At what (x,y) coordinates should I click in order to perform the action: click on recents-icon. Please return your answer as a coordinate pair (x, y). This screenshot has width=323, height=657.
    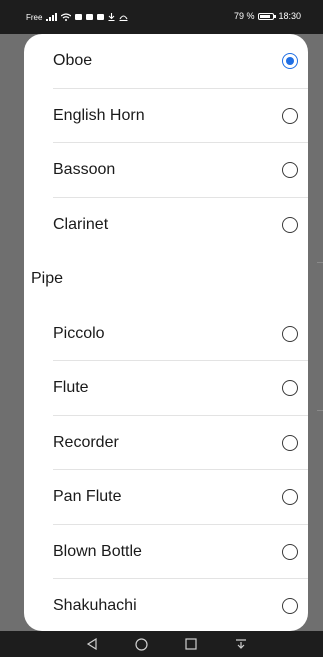
    Looking at the image, I should click on (191, 644).